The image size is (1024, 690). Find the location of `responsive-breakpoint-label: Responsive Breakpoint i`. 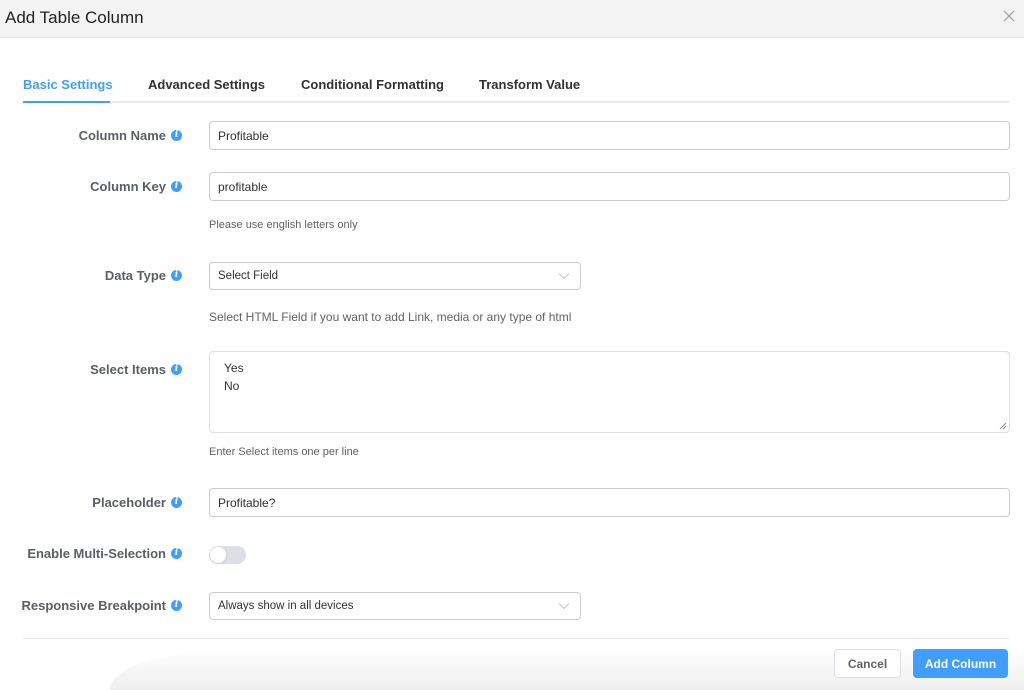

responsive-breakpoint-label: Responsive Breakpoint i is located at coordinates (101, 605).